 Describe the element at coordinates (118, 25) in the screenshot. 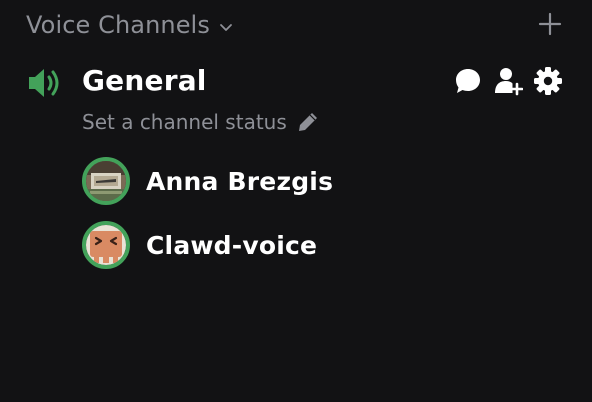

I see `category-title: Voice Channels` at that location.